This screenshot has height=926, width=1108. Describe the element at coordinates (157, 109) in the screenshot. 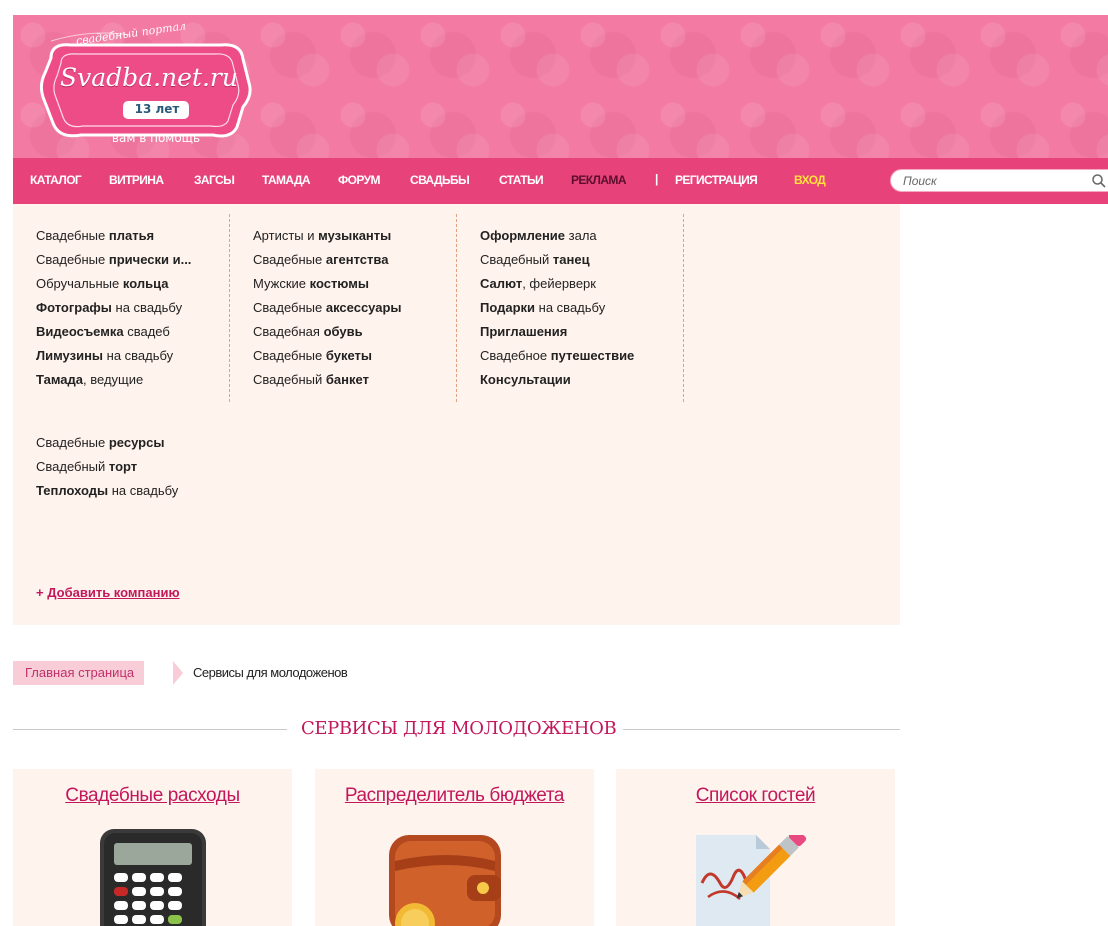

I see `logo-years-badge: 13 лет` at that location.